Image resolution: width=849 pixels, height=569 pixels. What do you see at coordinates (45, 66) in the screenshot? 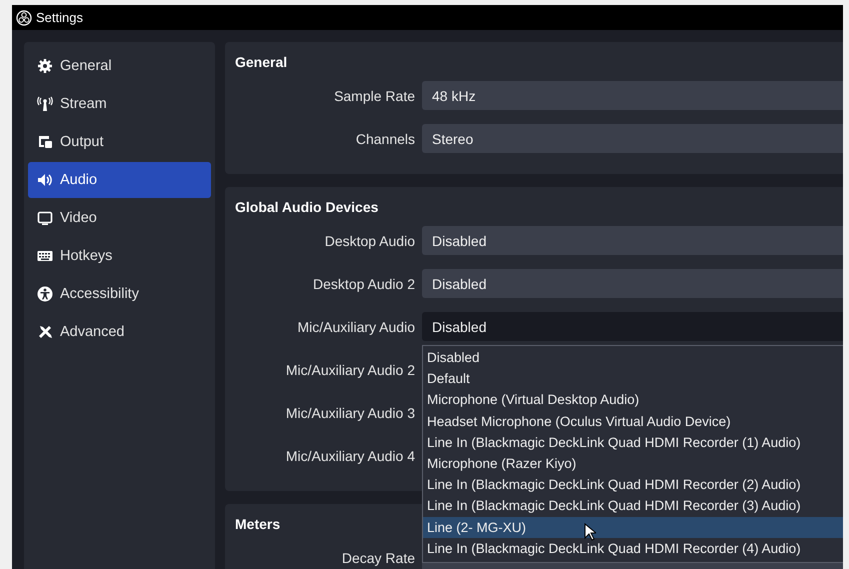
I see `gear-icon` at bounding box center [45, 66].